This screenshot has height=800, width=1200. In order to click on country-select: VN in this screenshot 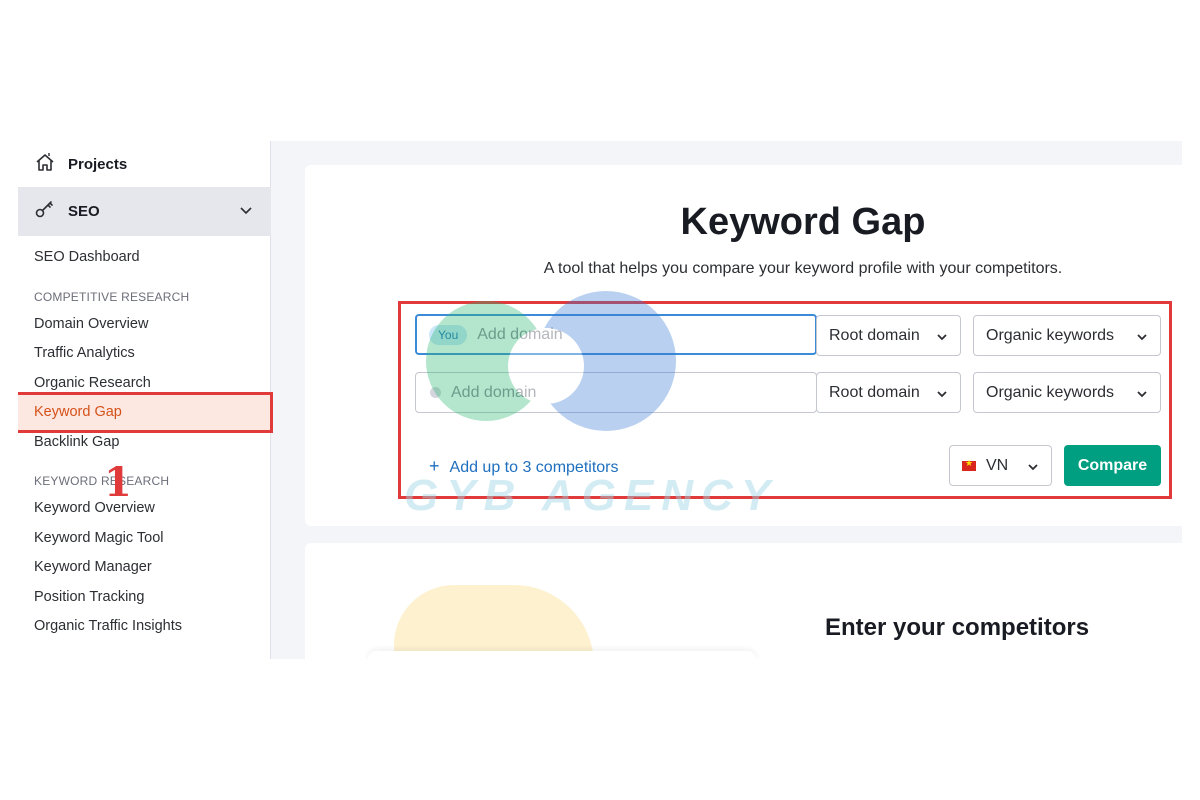, I will do `click(1000, 465)`.